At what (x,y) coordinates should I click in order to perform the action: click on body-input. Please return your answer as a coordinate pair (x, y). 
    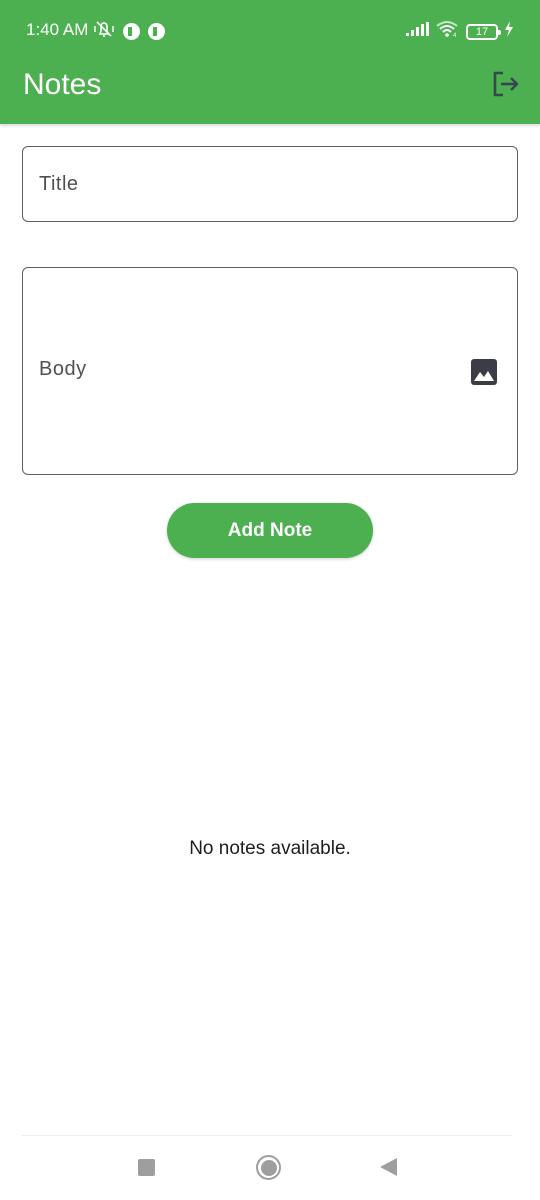
    Looking at the image, I should click on (249, 373).